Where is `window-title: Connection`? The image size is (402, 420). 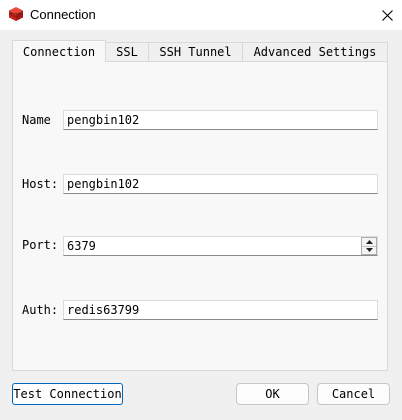
window-title: Connection is located at coordinates (63, 14).